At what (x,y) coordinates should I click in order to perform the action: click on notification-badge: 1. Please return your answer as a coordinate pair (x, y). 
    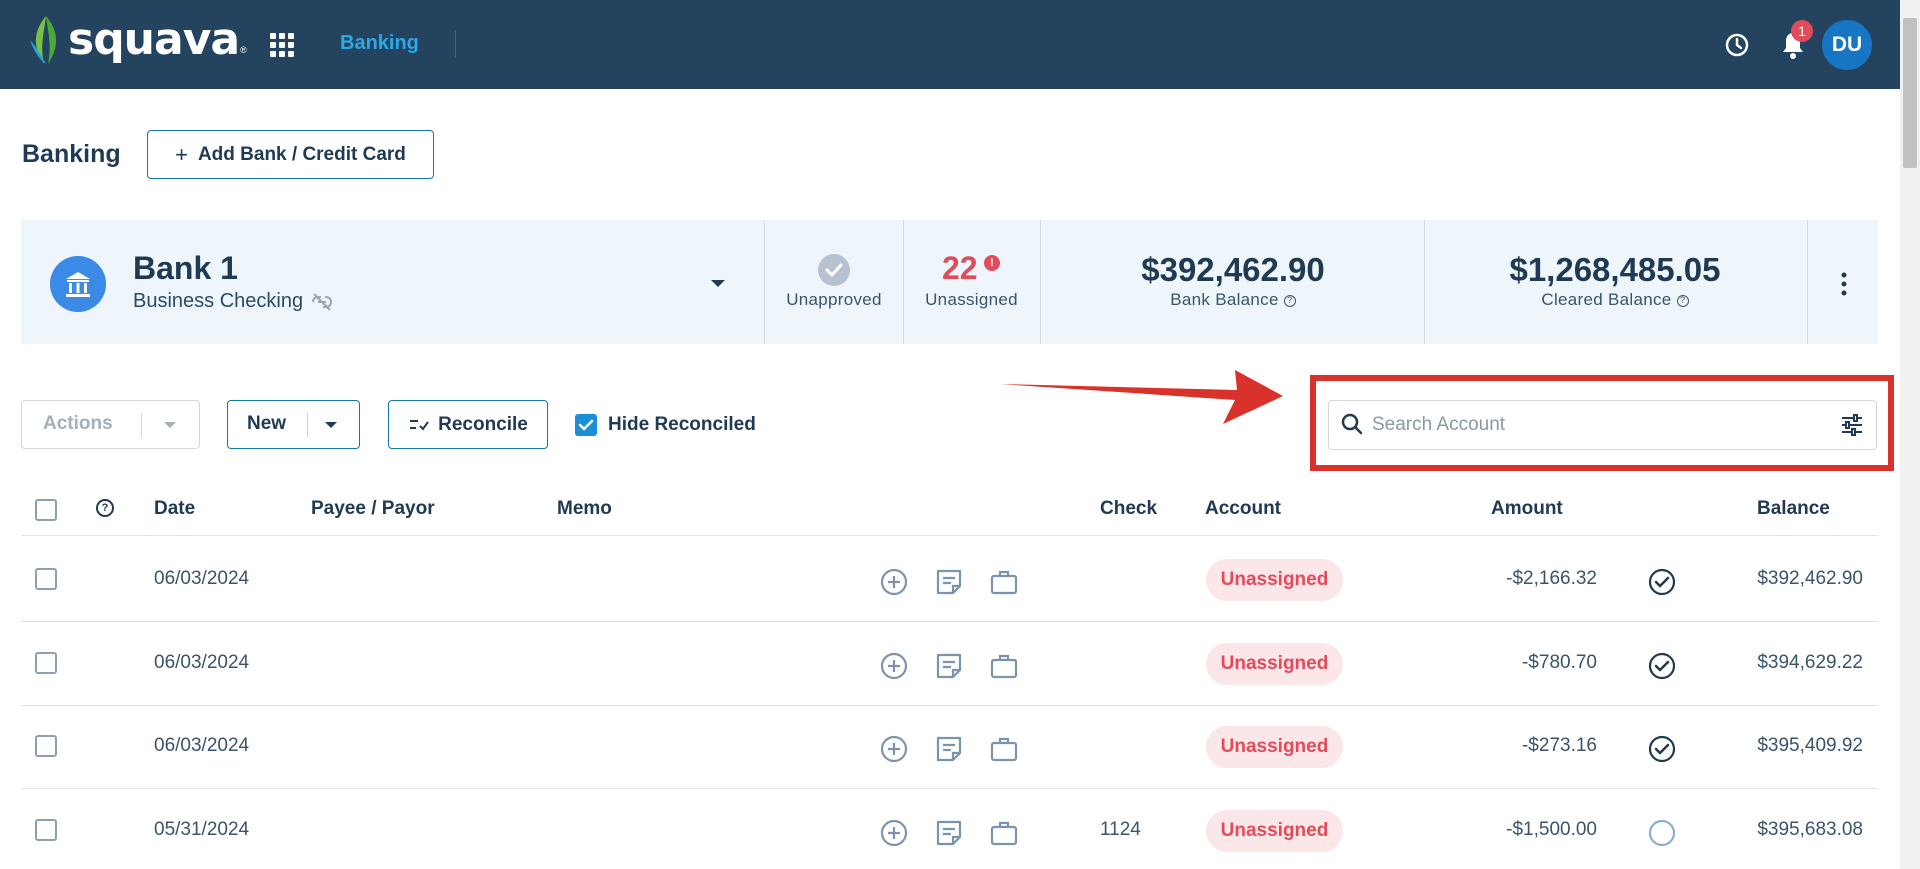
    Looking at the image, I should click on (1802, 31).